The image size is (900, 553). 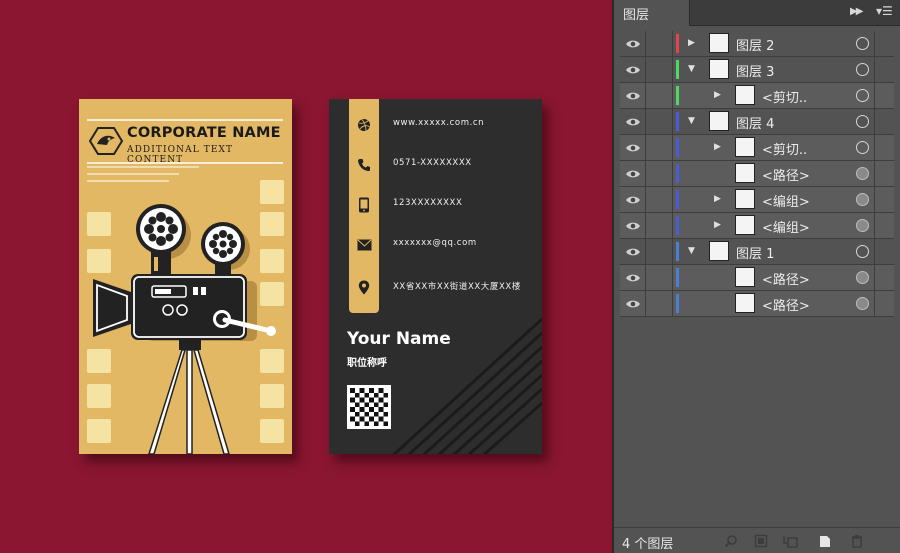 I want to click on layer-row: ▼ 图层 4, so click(x=757, y=122).